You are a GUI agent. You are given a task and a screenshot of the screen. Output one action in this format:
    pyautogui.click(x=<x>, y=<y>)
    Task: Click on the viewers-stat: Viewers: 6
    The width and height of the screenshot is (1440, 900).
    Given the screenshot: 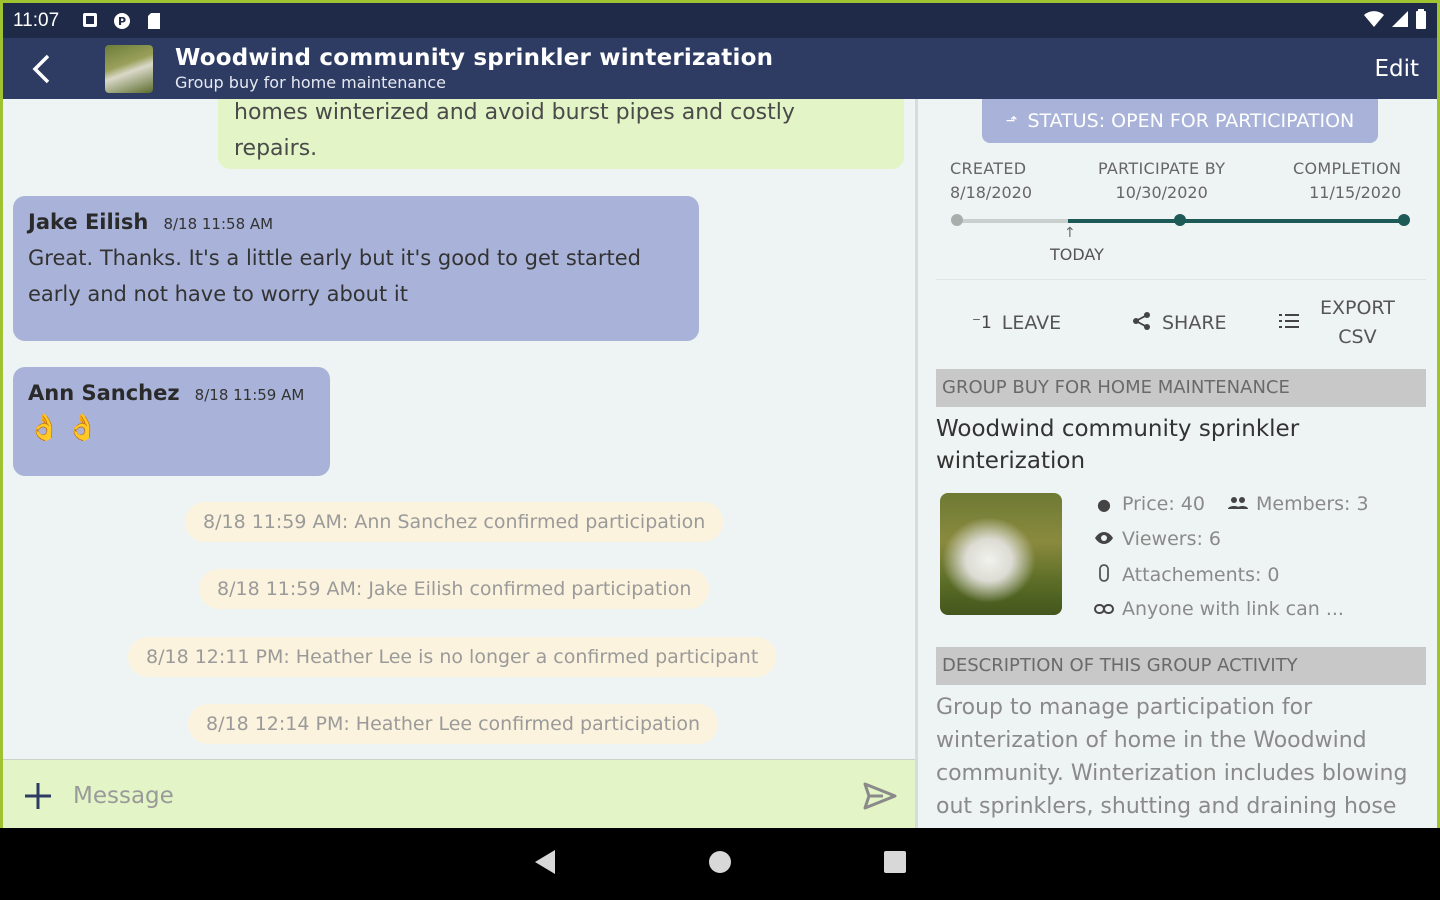 What is the action you would take?
    pyautogui.click(x=1157, y=539)
    